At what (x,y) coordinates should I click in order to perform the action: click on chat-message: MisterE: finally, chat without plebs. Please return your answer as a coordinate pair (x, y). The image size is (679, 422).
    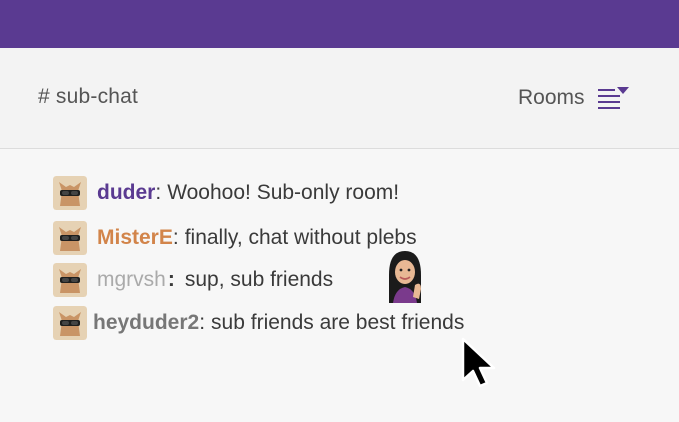
    Looking at the image, I should click on (235, 238).